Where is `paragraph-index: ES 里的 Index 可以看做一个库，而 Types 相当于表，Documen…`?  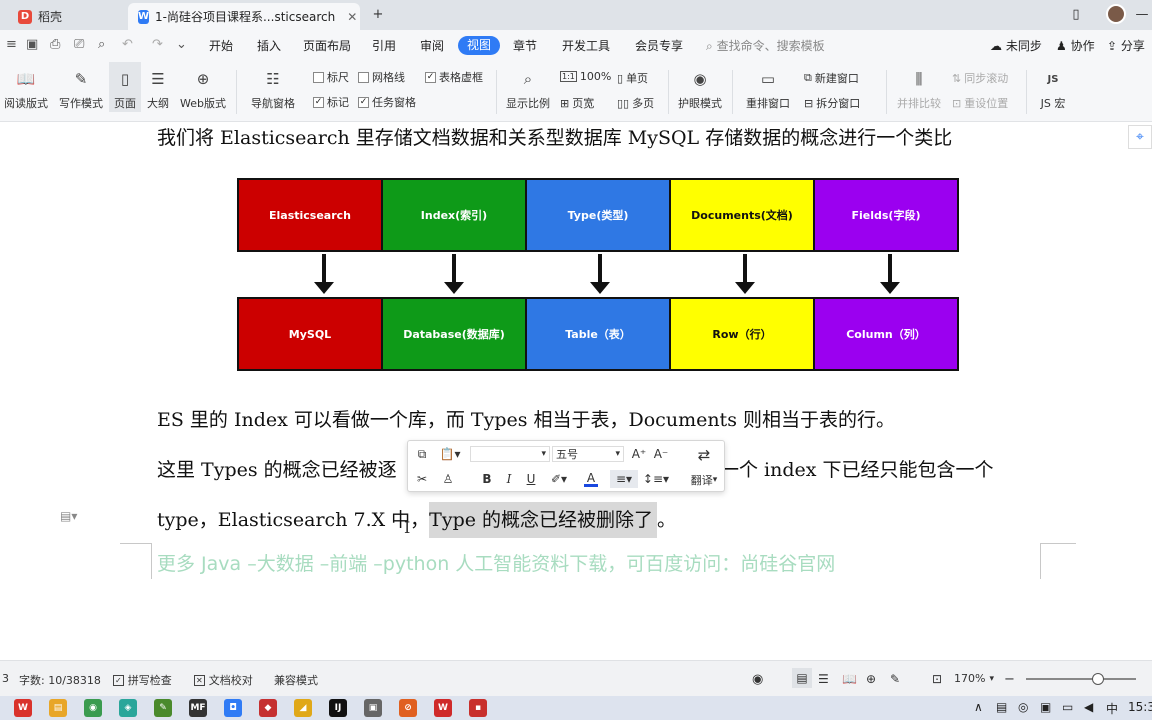 paragraph-index: ES 里的 Index 可以看做一个库，而 Types 相当于表，Documen… is located at coordinates (526, 418).